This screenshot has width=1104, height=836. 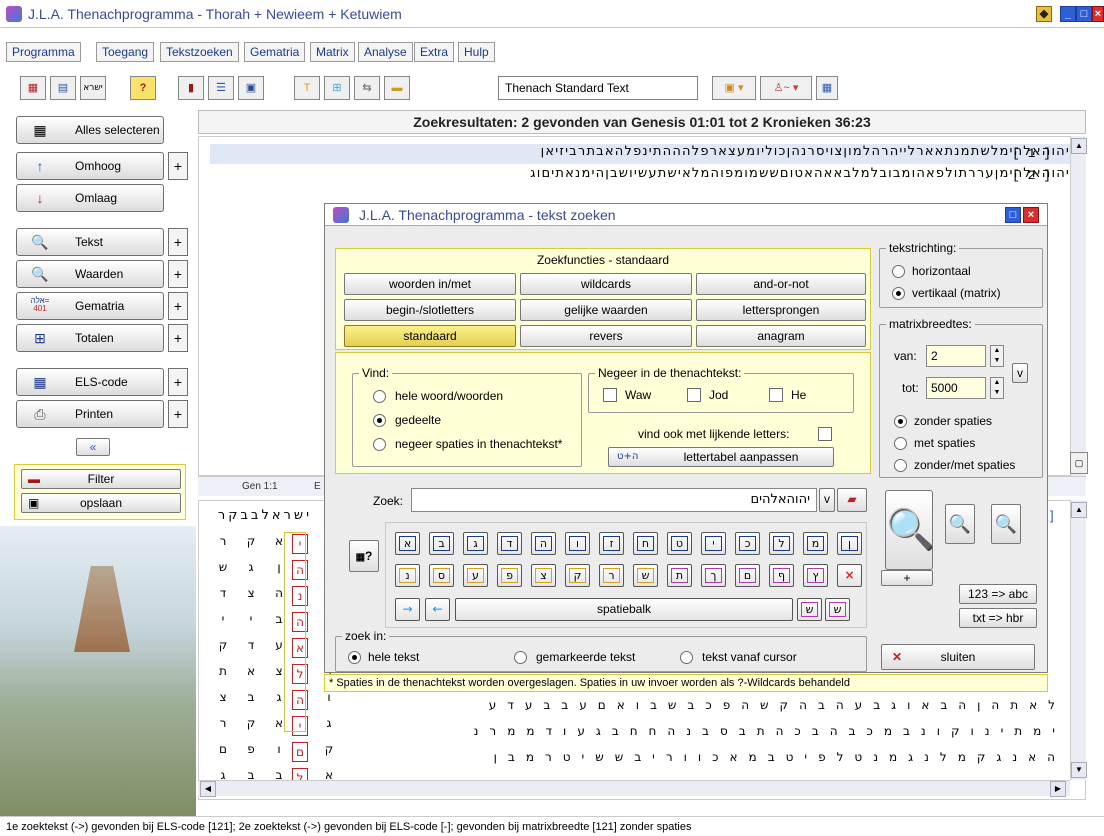 I want to click on search-history-dropdown: v, so click(x=827, y=500).